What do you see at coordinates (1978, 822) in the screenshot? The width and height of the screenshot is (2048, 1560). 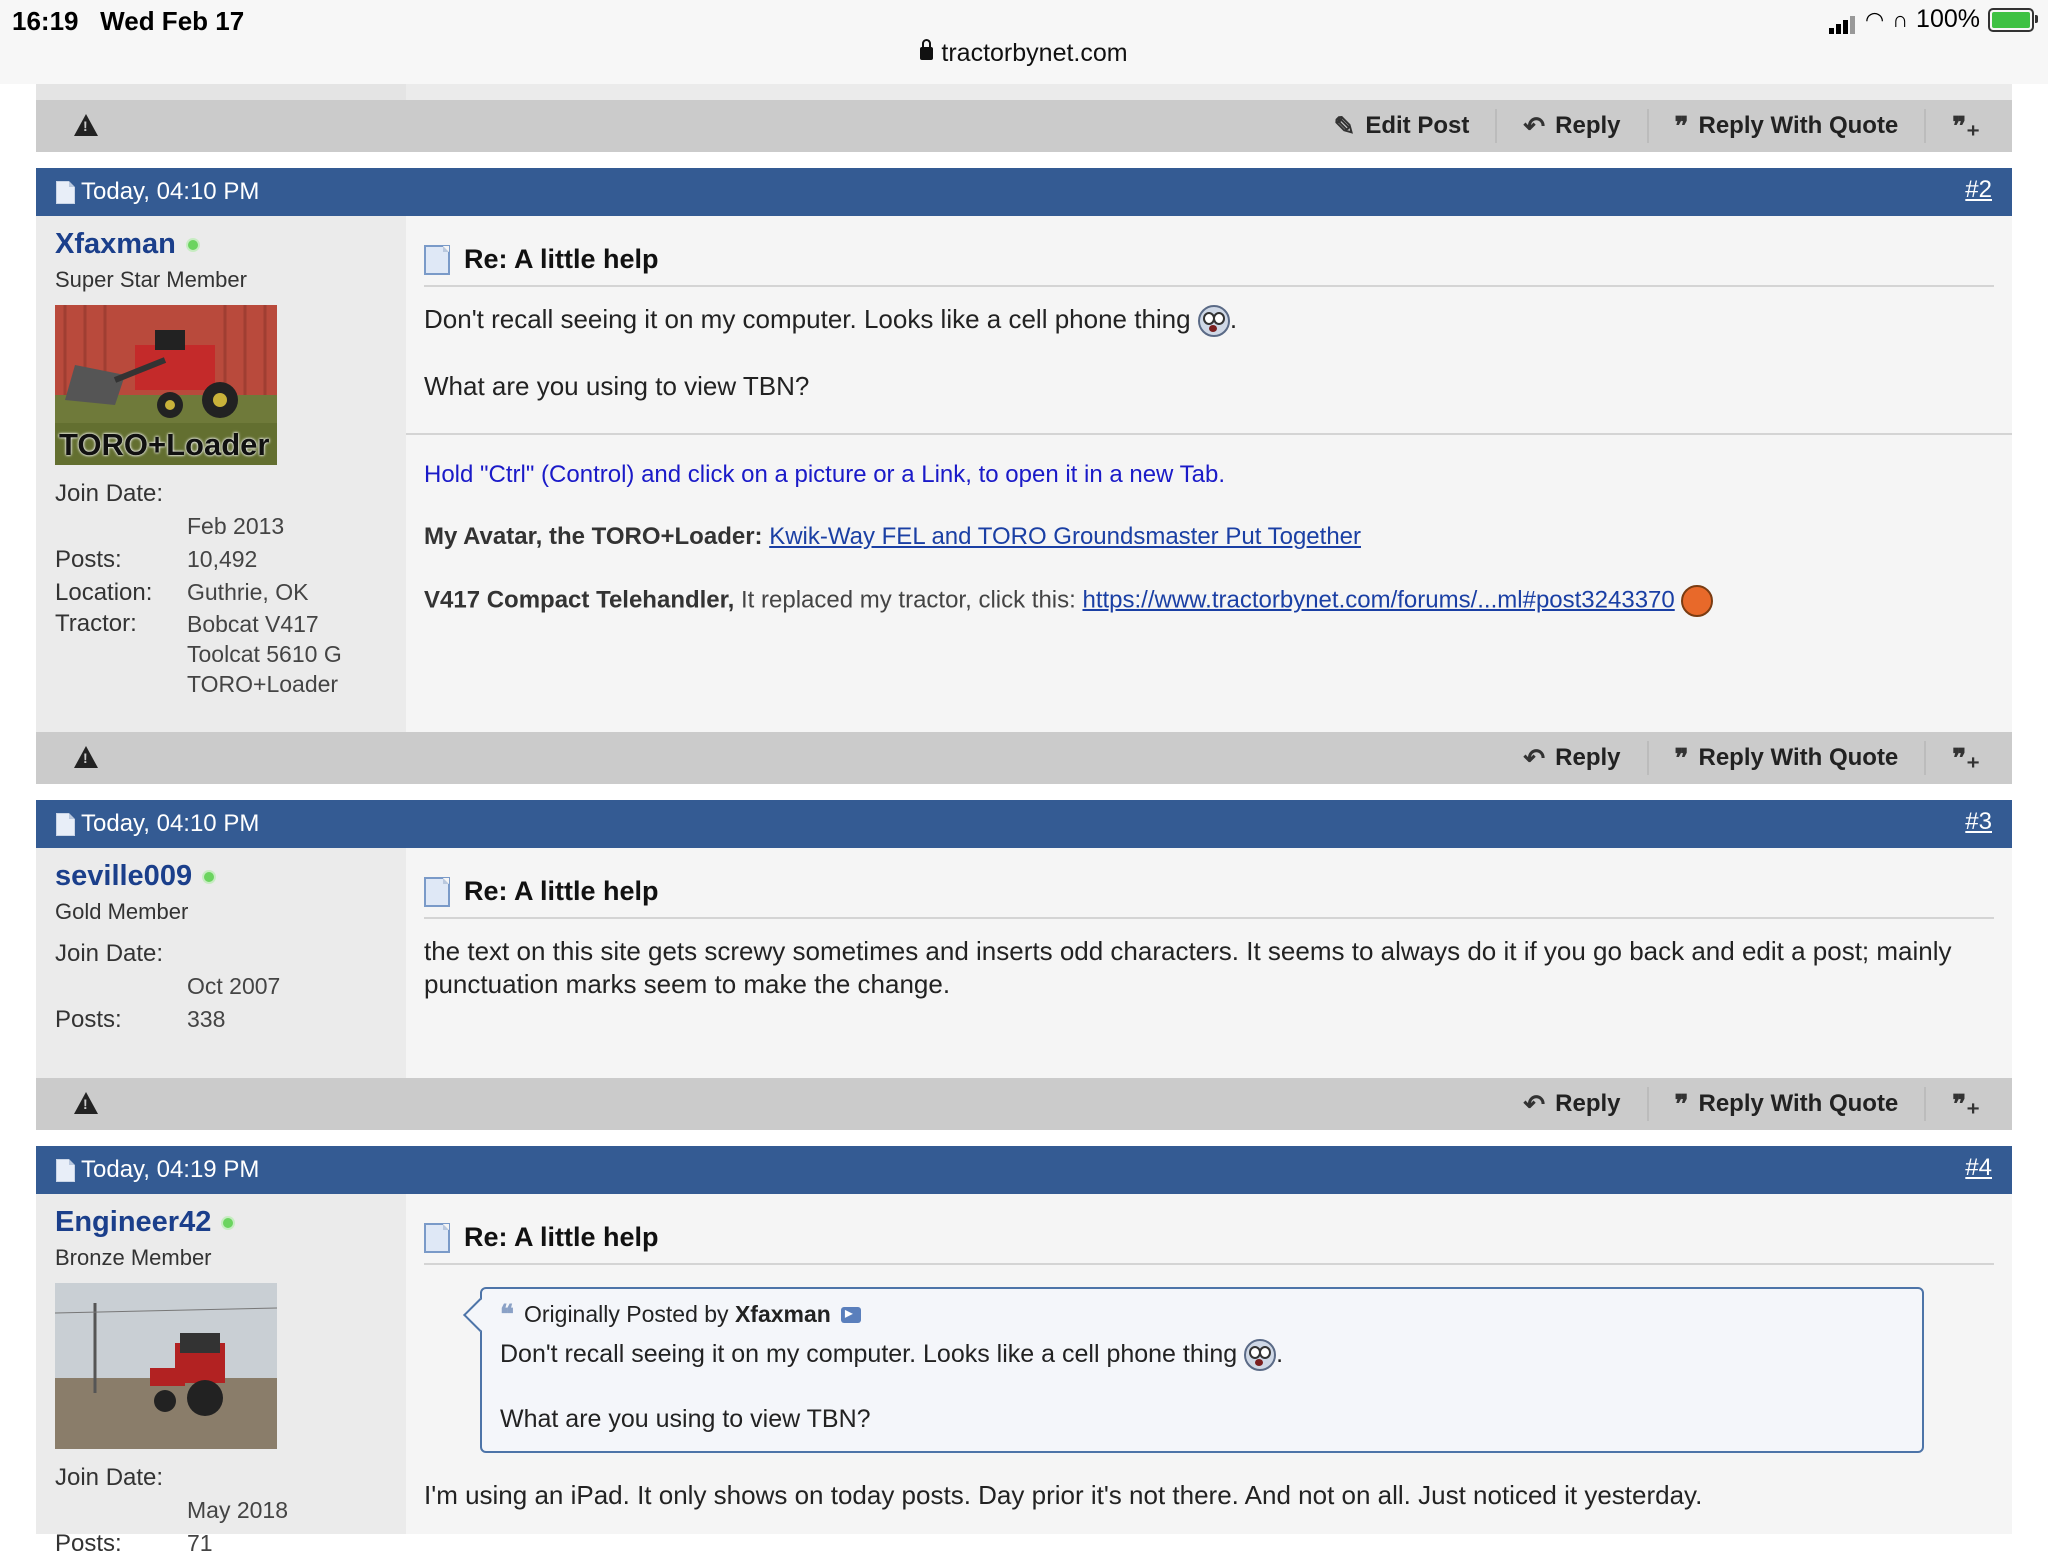 I see `post-permalink: #3` at bounding box center [1978, 822].